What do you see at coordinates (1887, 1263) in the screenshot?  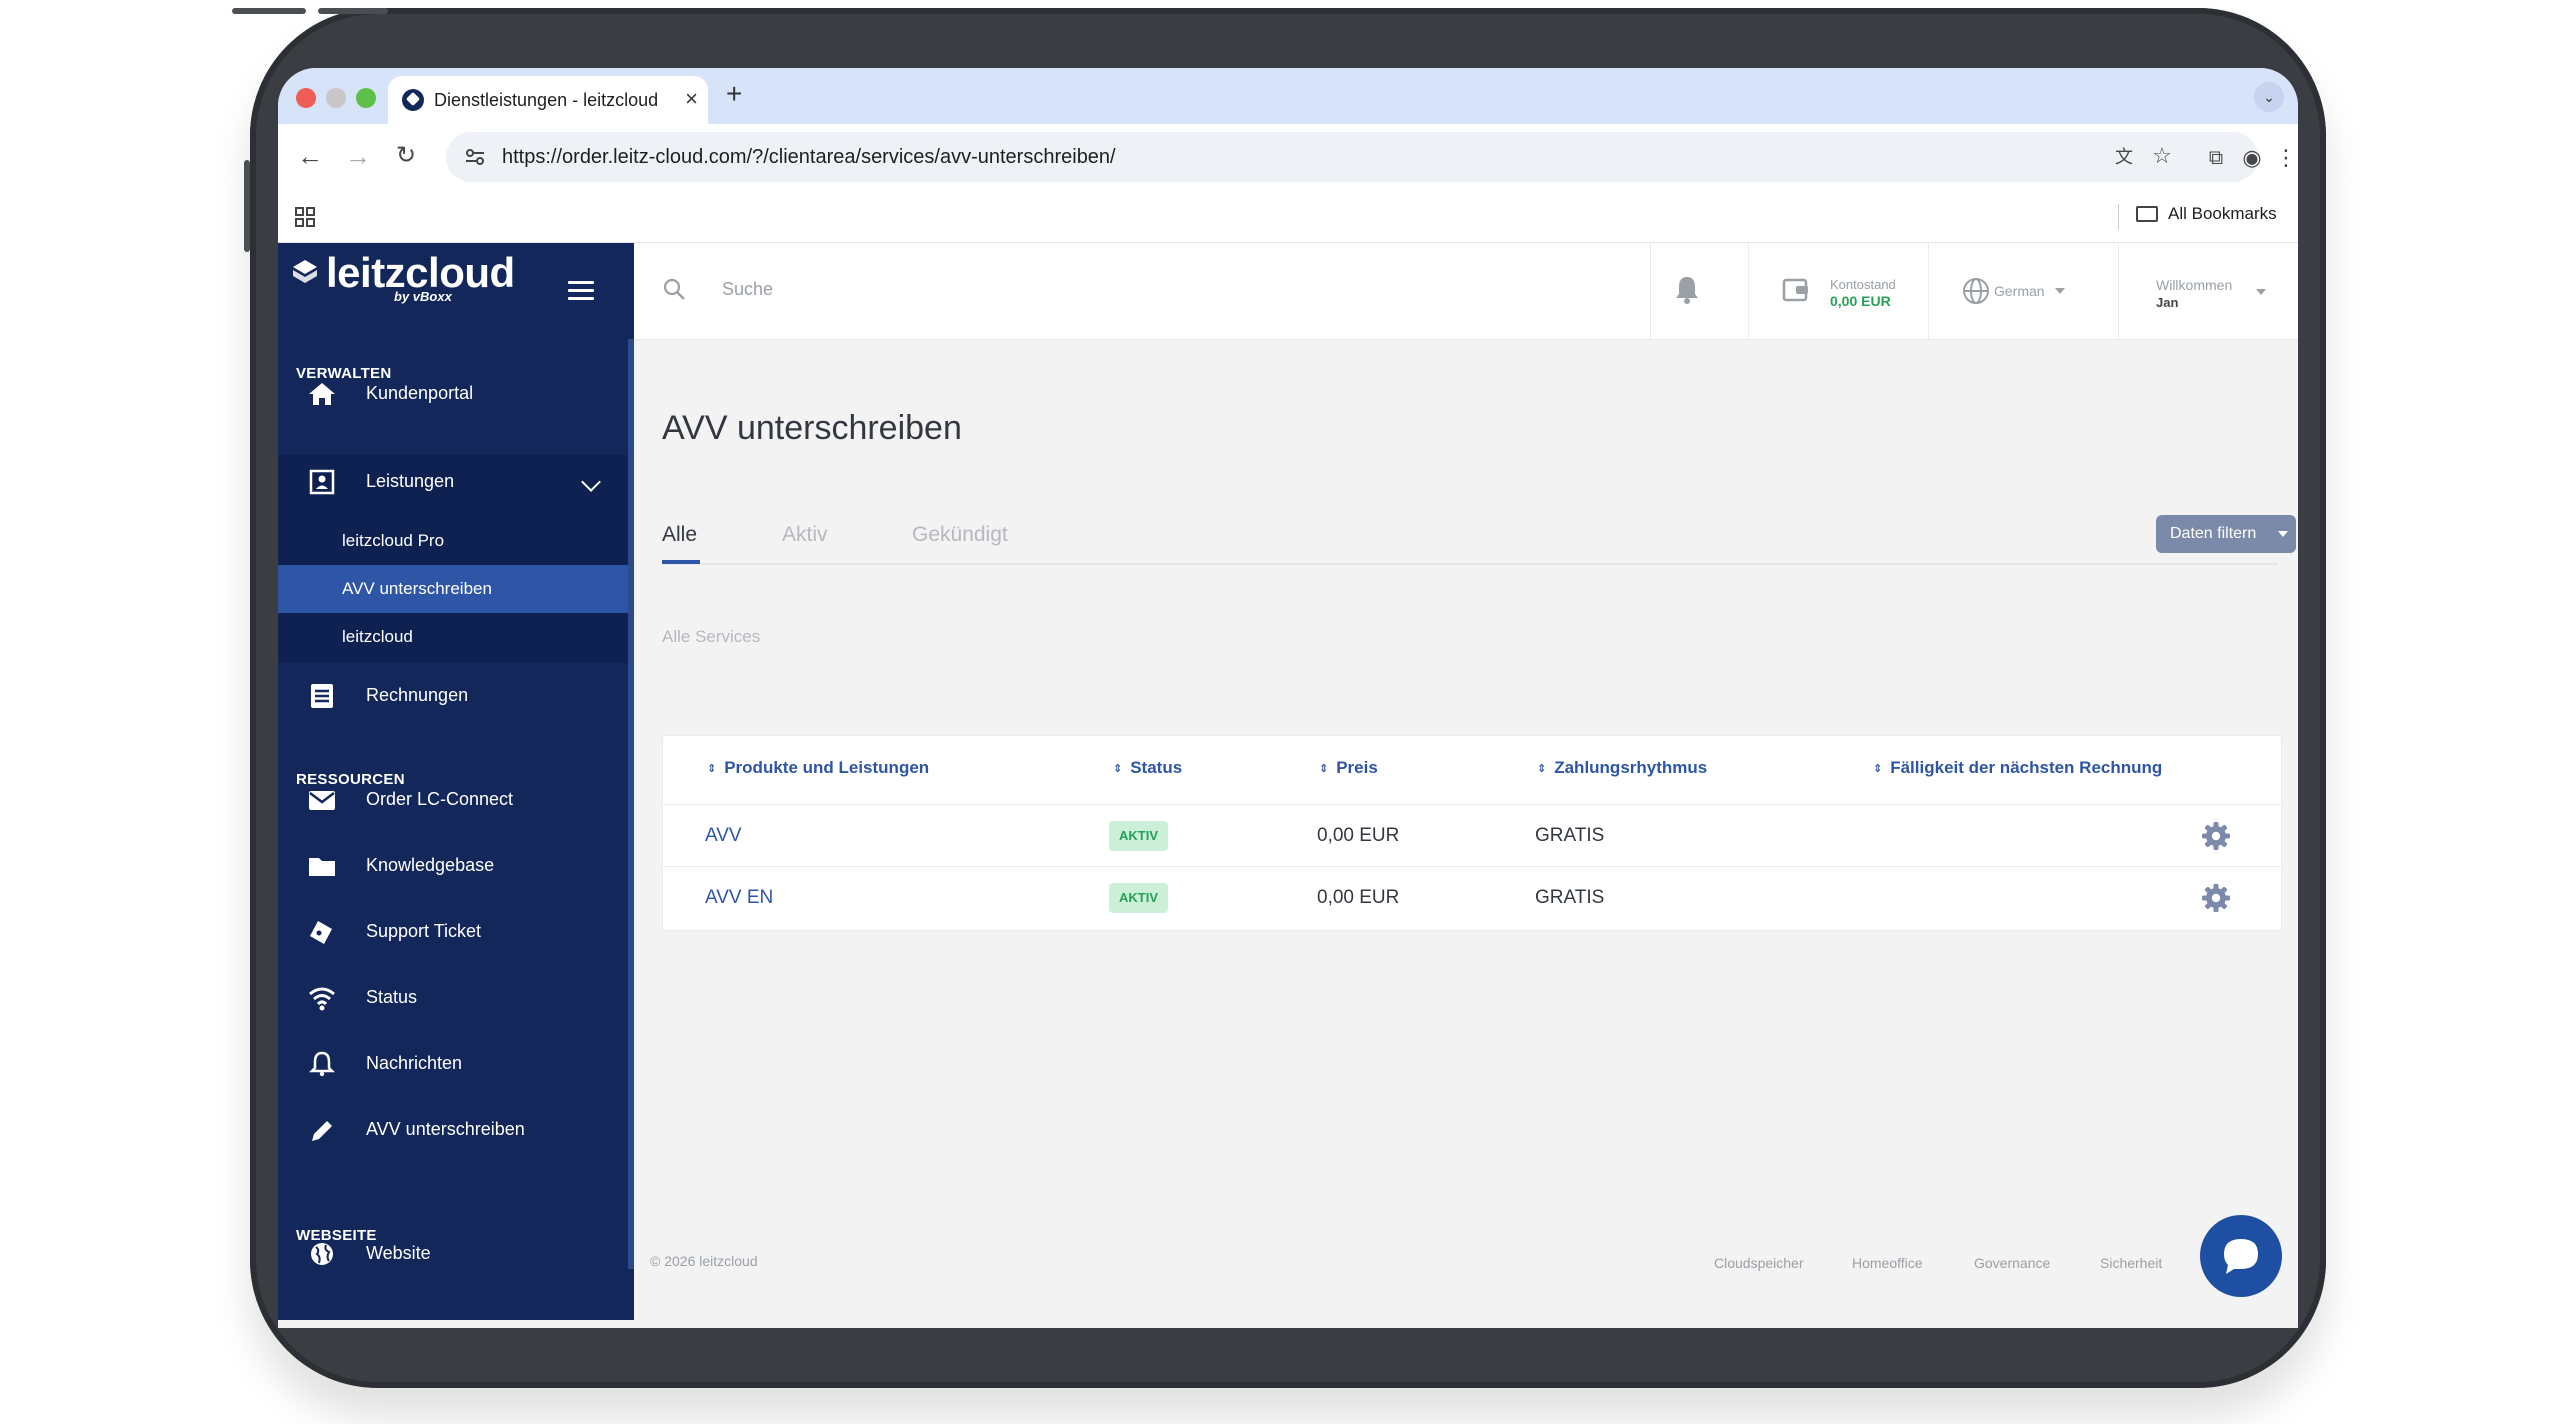 I see `footer-link-homeoffice: Homeoffice` at bounding box center [1887, 1263].